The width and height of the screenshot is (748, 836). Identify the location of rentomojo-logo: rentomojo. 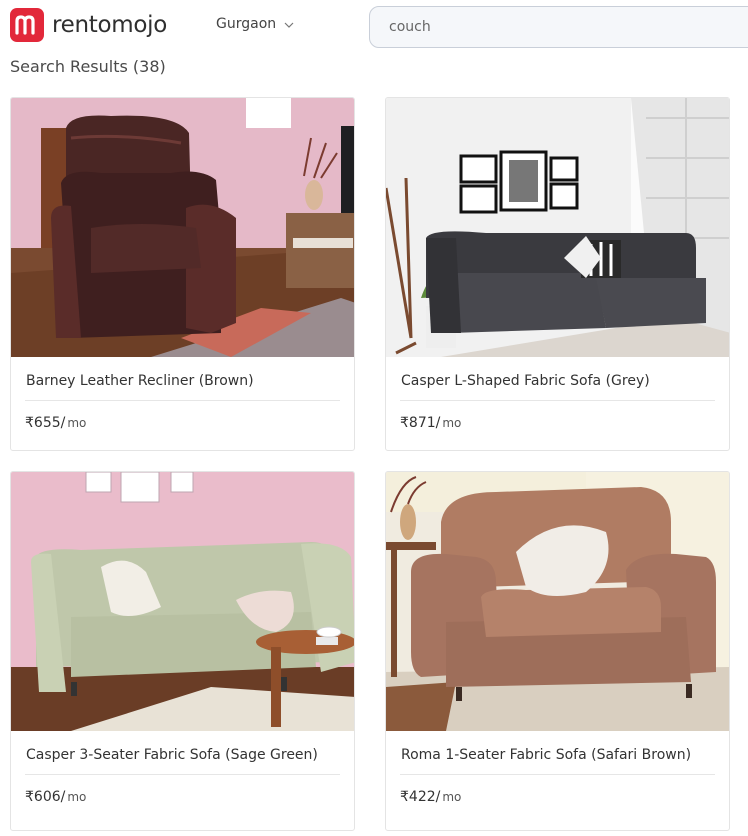
(88, 25).